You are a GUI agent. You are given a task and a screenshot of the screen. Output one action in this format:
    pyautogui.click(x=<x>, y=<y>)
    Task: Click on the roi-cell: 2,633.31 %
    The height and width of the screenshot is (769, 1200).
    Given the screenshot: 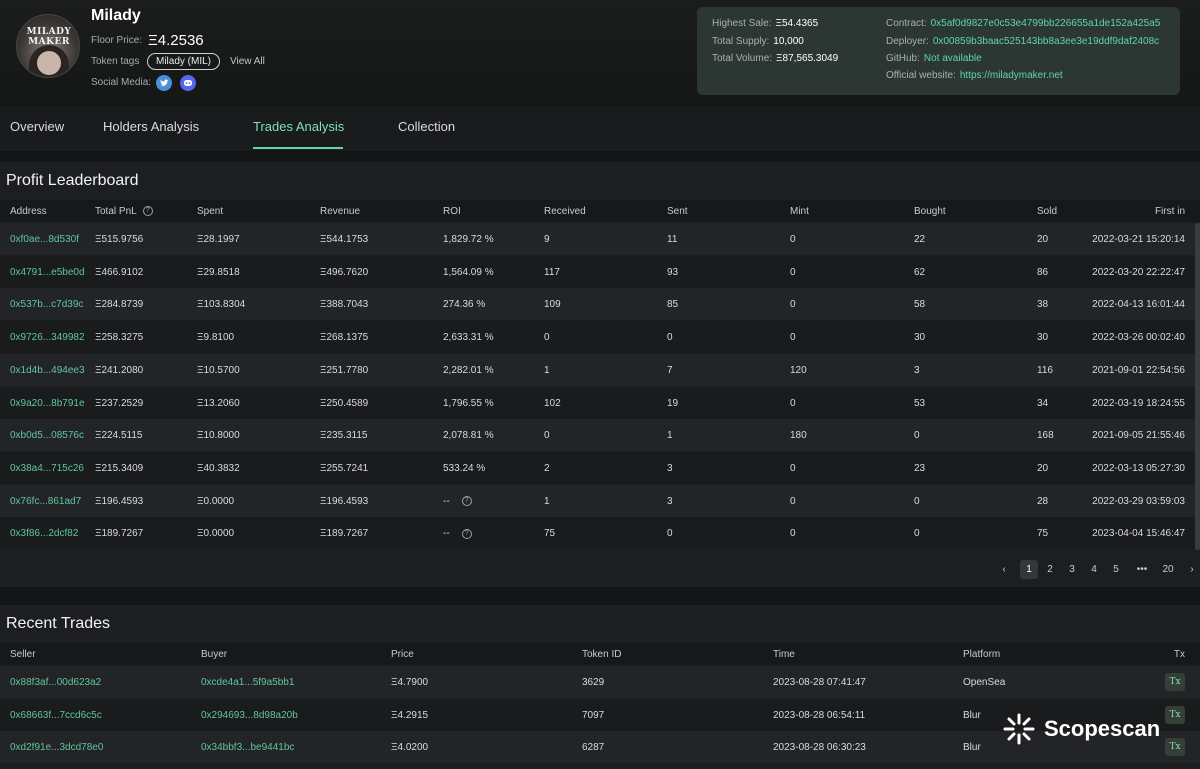 What is the action you would take?
    pyautogui.click(x=468, y=338)
    